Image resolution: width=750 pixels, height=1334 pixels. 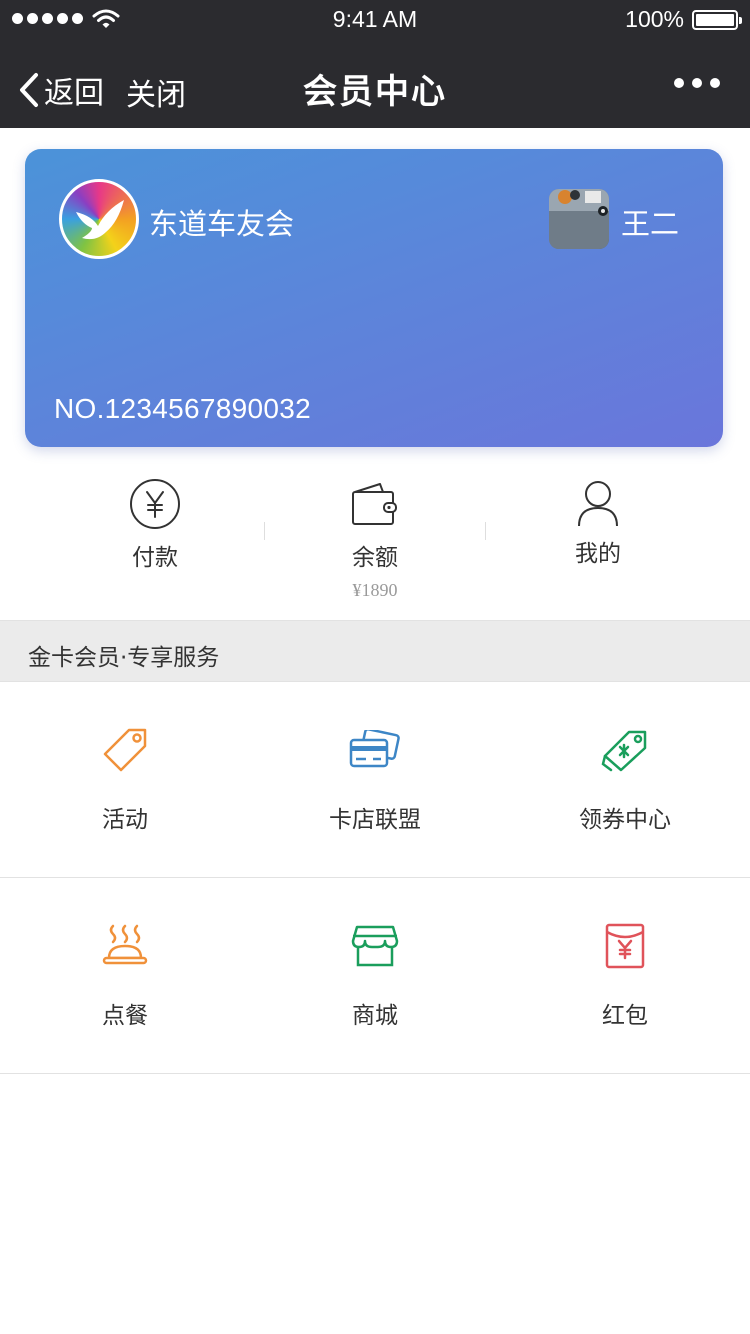 I want to click on pay-label: 付款, so click(x=155, y=558).